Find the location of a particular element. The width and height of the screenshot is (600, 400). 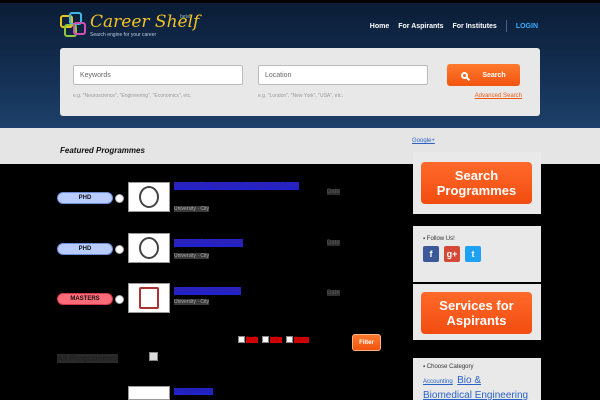

services-box: Services for Aspirants is located at coordinates (477, 312).